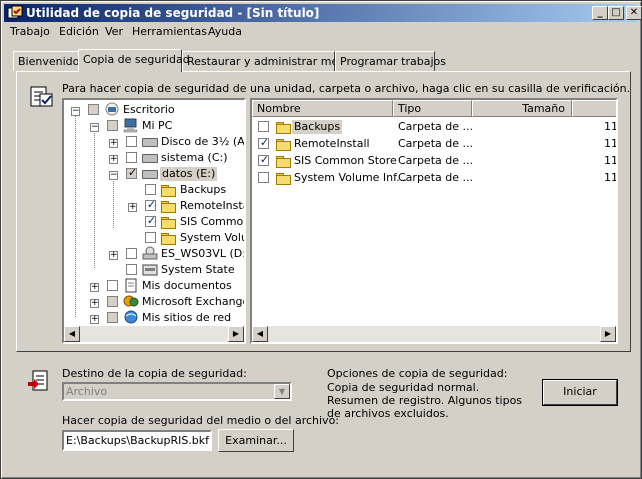 The image size is (642, 479). I want to click on chevron-down-icon: ▼, so click(282, 391).